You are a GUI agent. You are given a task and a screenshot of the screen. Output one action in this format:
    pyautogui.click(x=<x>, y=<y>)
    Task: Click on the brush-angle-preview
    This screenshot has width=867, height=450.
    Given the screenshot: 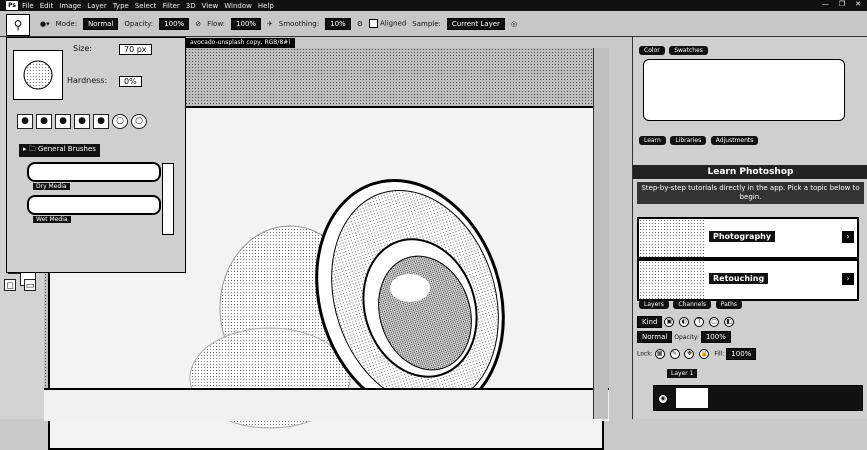 What is the action you would take?
    pyautogui.click(x=38, y=75)
    